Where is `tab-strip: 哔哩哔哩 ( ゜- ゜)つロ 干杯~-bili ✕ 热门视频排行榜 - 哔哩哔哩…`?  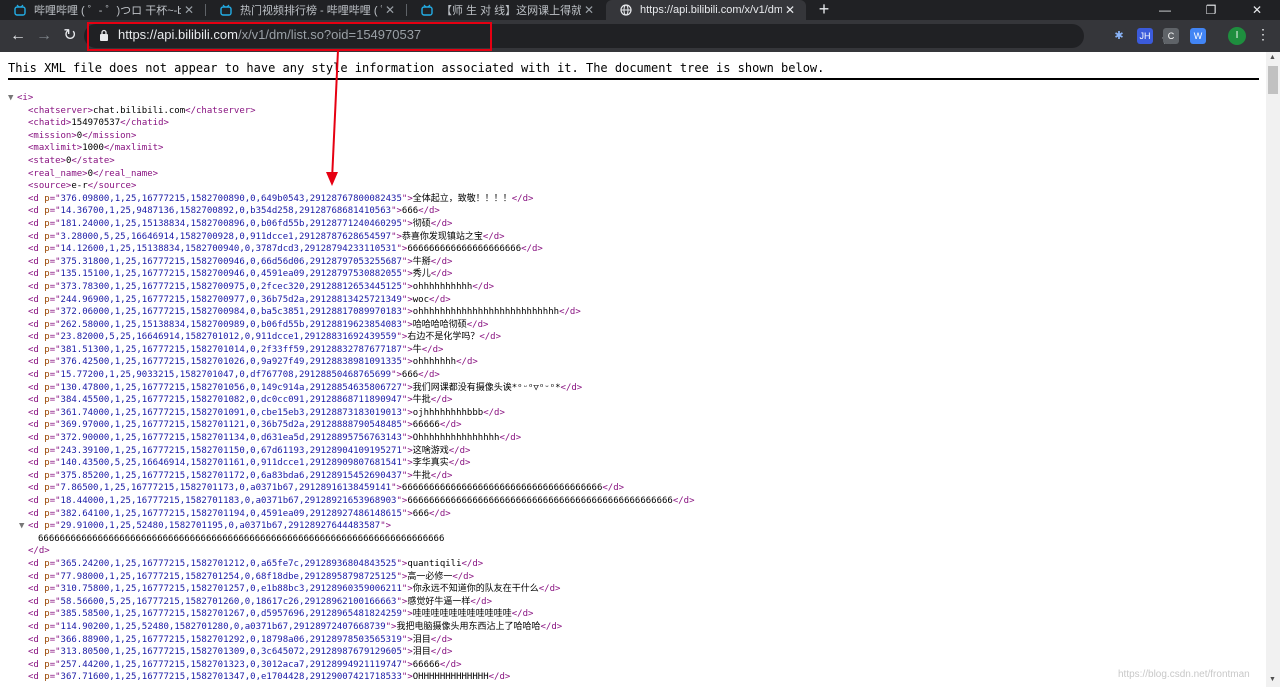 tab-strip: 哔哩哔哩 ( ゜- ゜)つロ 干杯~-bili ✕ 热门视频排行榜 - 哔哩哔哩… is located at coordinates (640, 10).